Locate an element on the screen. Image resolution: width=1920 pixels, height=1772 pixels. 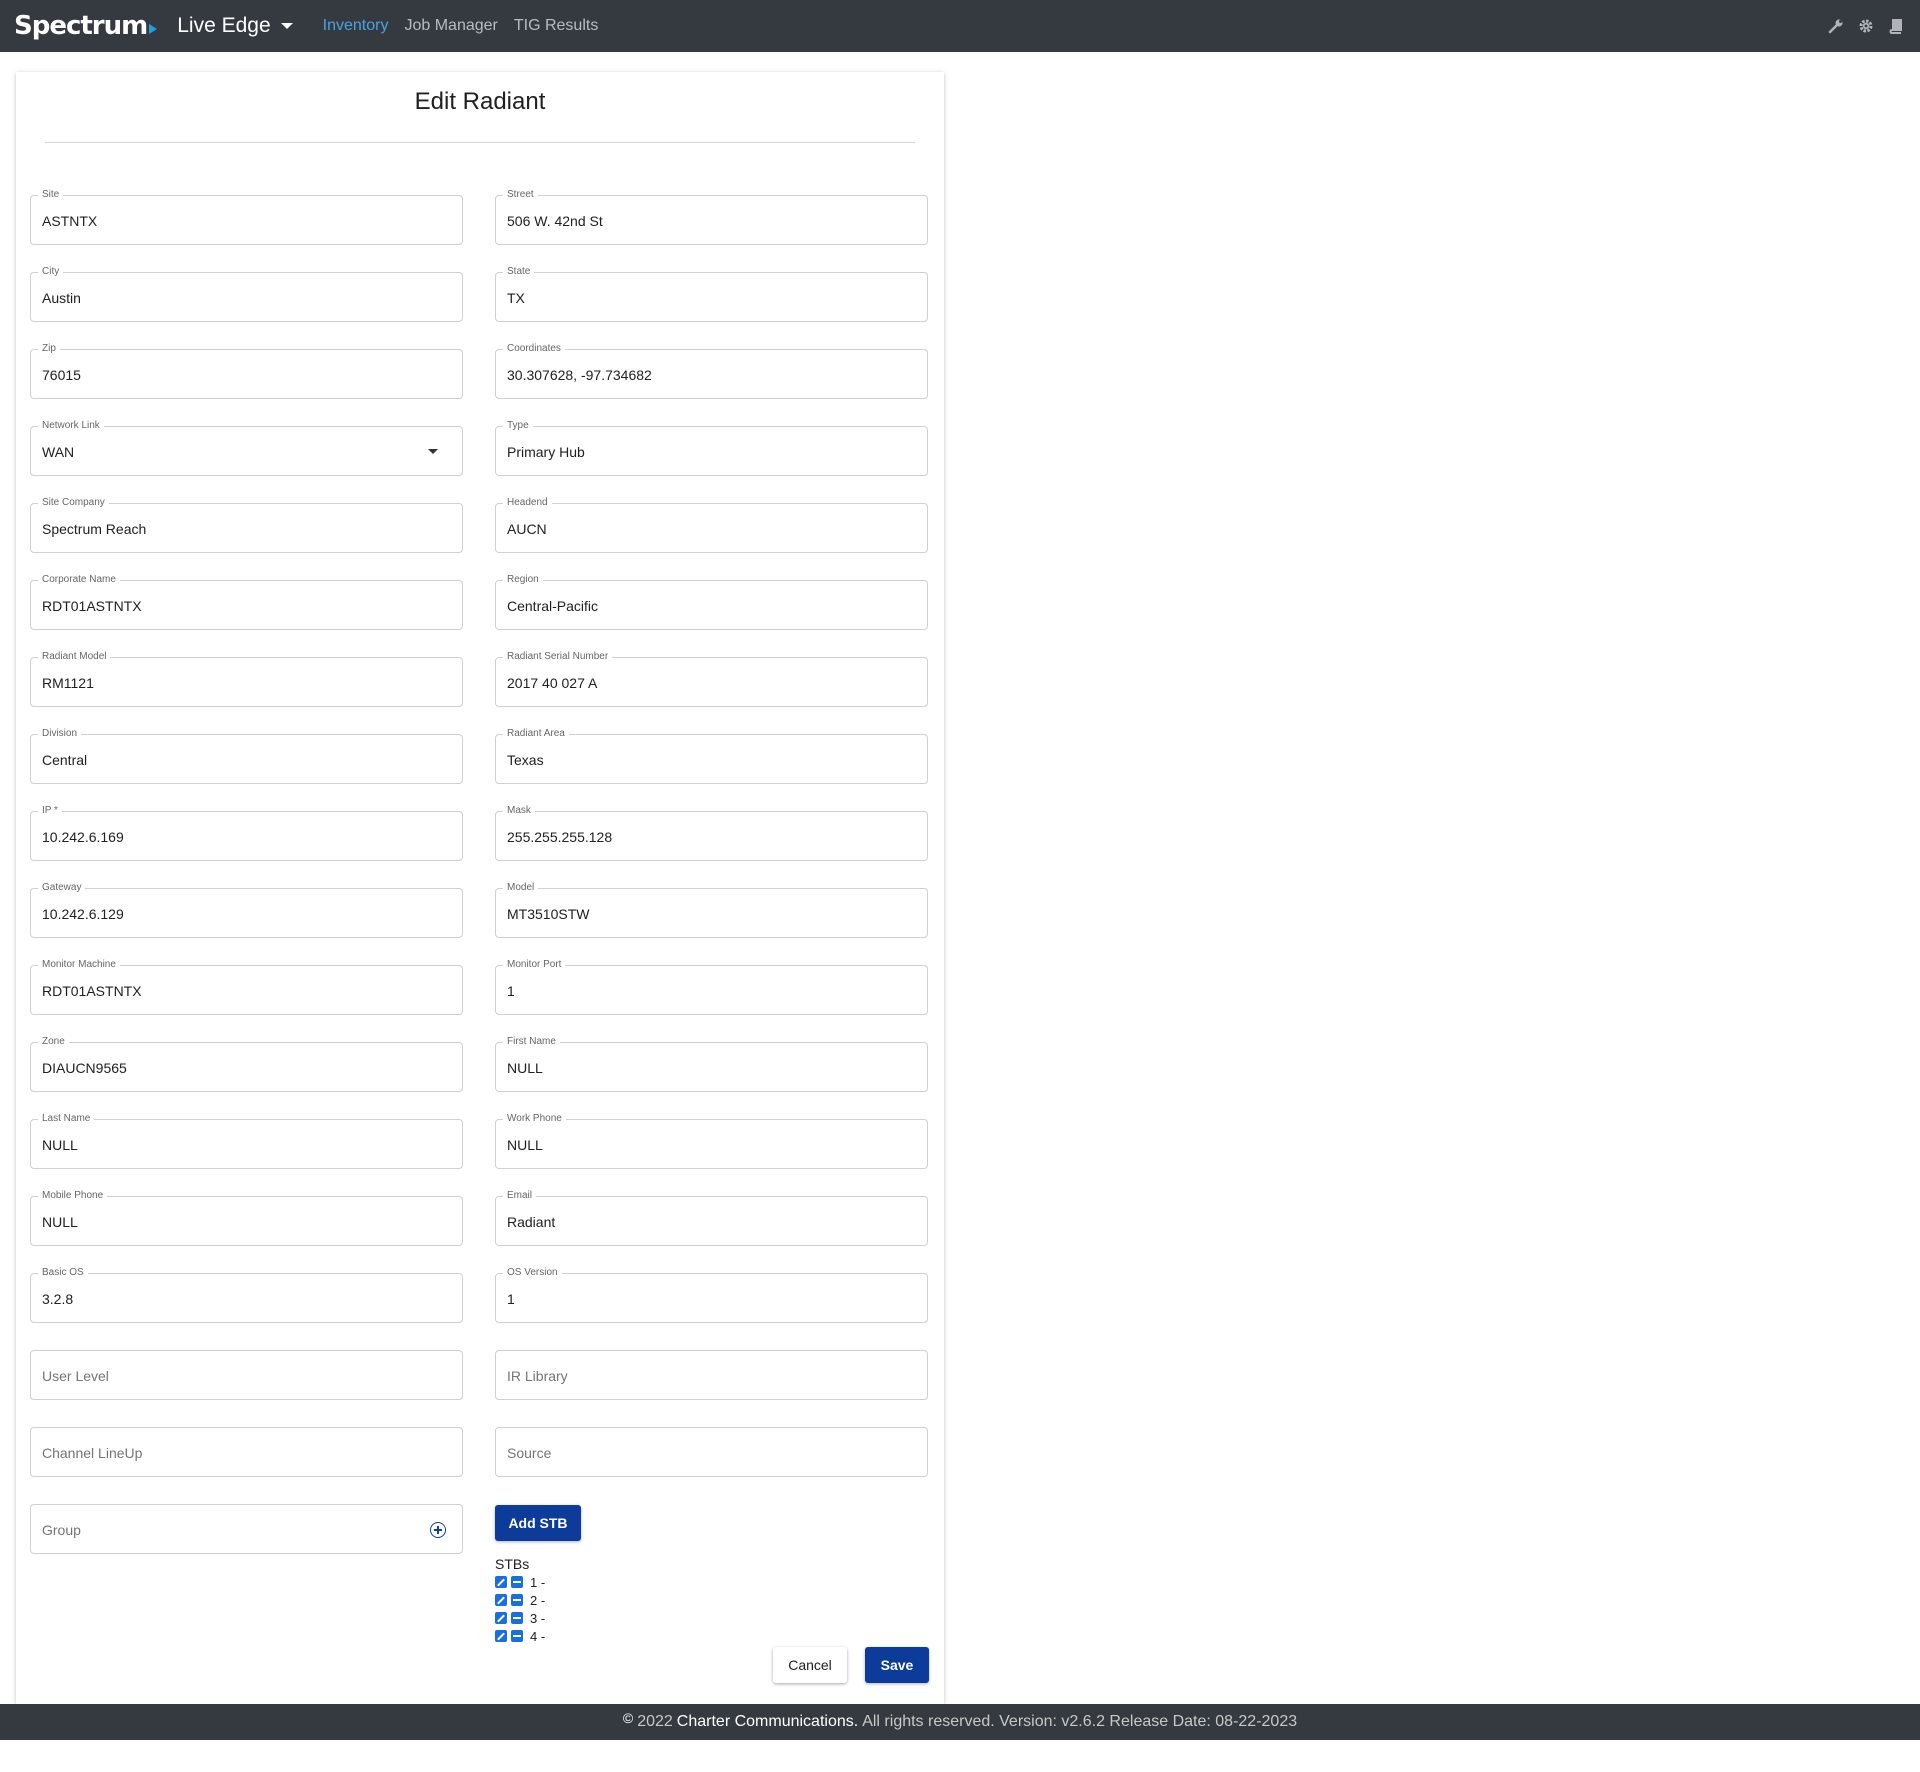
state-field: State TX is located at coordinates (711, 294).